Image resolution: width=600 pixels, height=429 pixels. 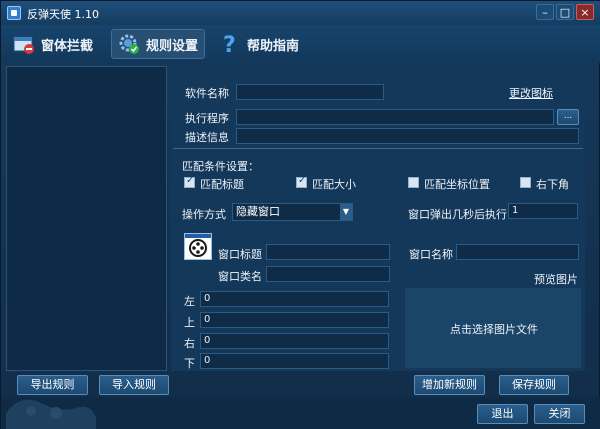 What do you see at coordinates (294, 299) in the screenshot?
I see `left-input: 0` at bounding box center [294, 299].